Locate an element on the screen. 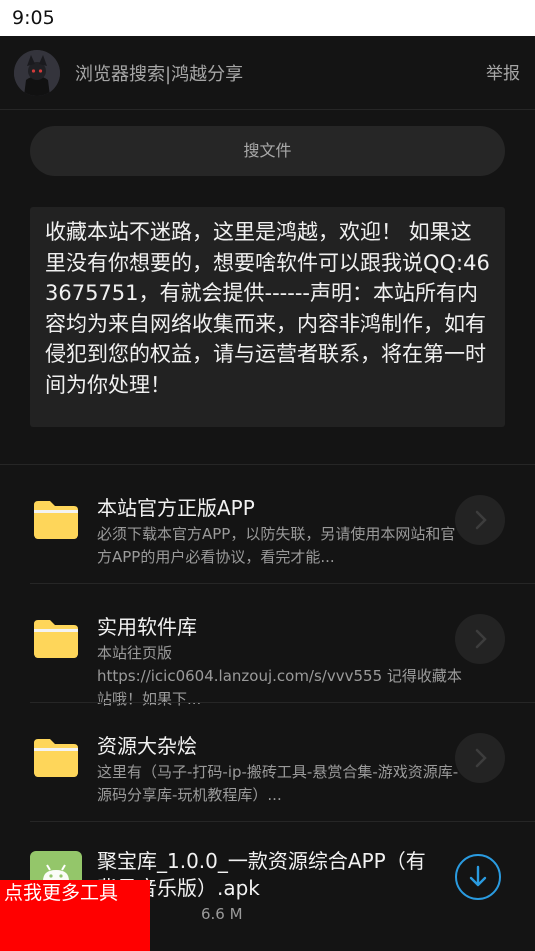  file-size: 6.6 M is located at coordinates (222, 914).